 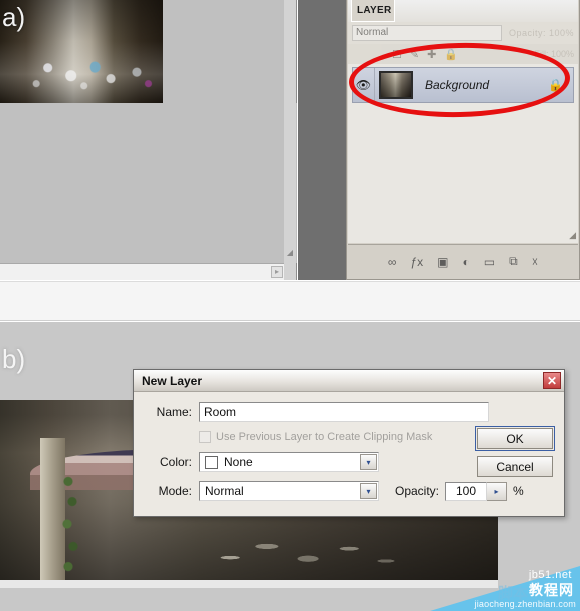 What do you see at coordinates (373, 11) in the screenshot?
I see `tab-layers: LAYER` at bounding box center [373, 11].